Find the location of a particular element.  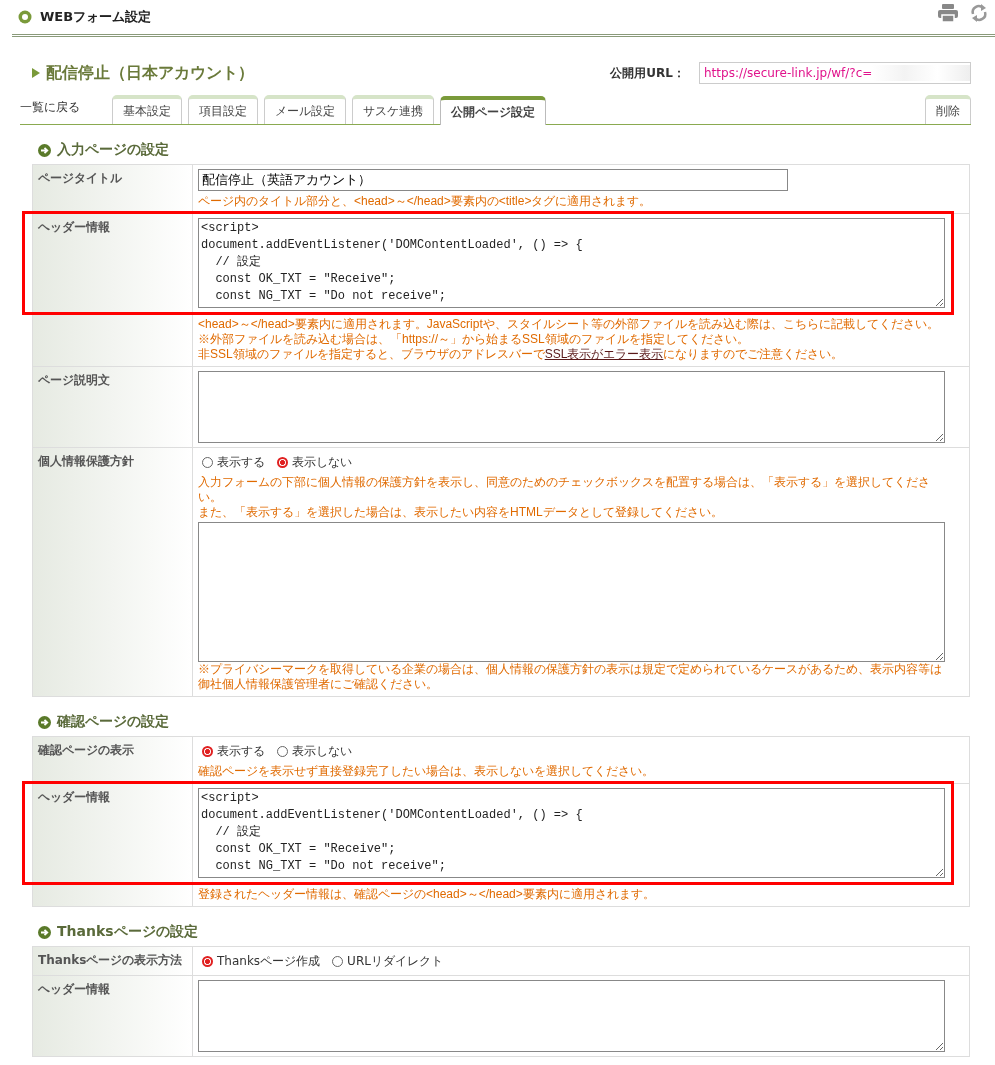

section-title: Thanksページの設定 is located at coordinates (127, 932).